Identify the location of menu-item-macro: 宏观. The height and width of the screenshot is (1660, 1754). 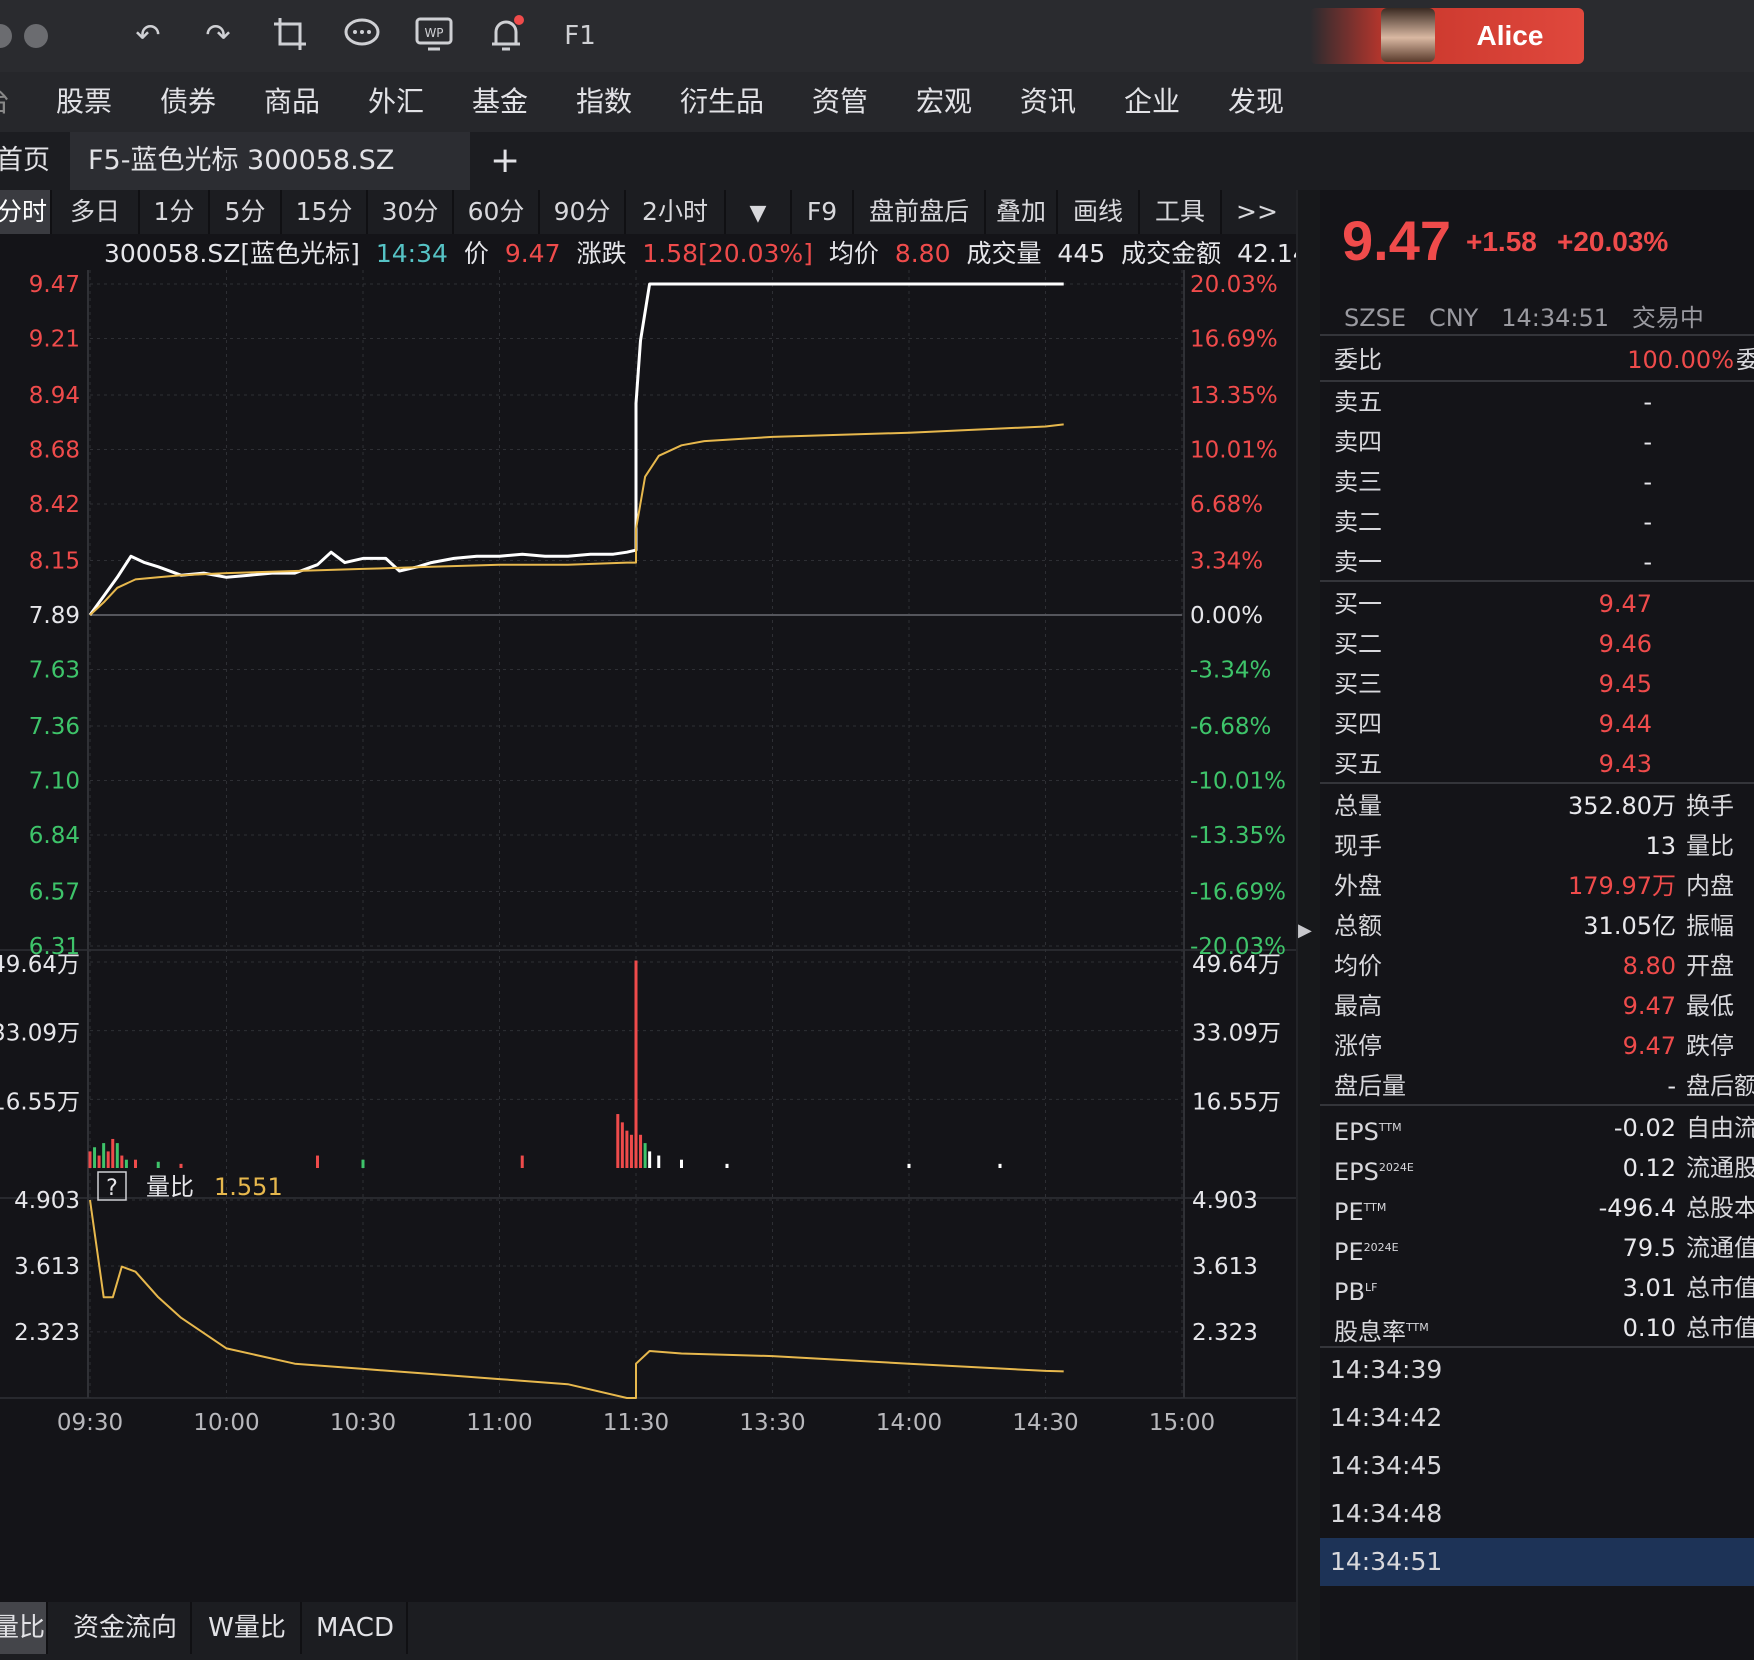
(944, 102).